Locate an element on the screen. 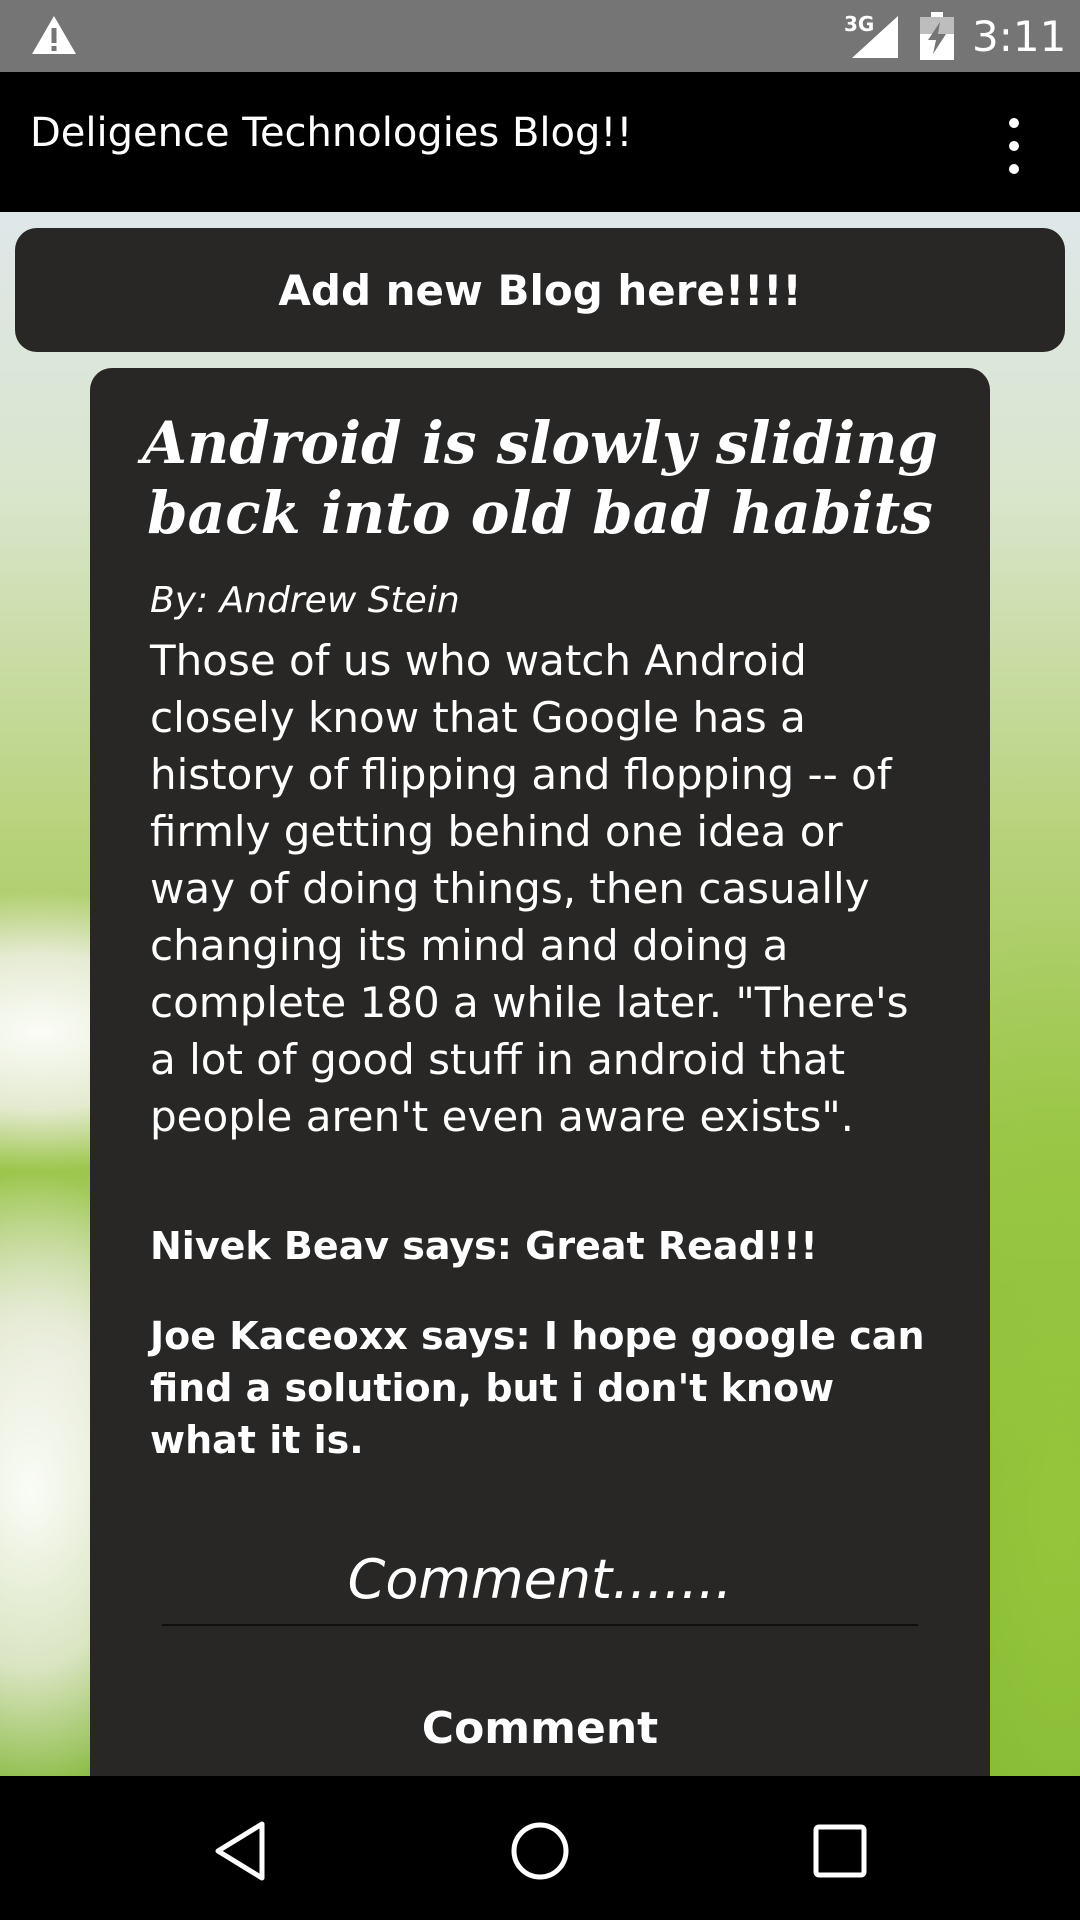 The height and width of the screenshot is (1920, 1080). clock: 3:11 is located at coordinates (1019, 36).